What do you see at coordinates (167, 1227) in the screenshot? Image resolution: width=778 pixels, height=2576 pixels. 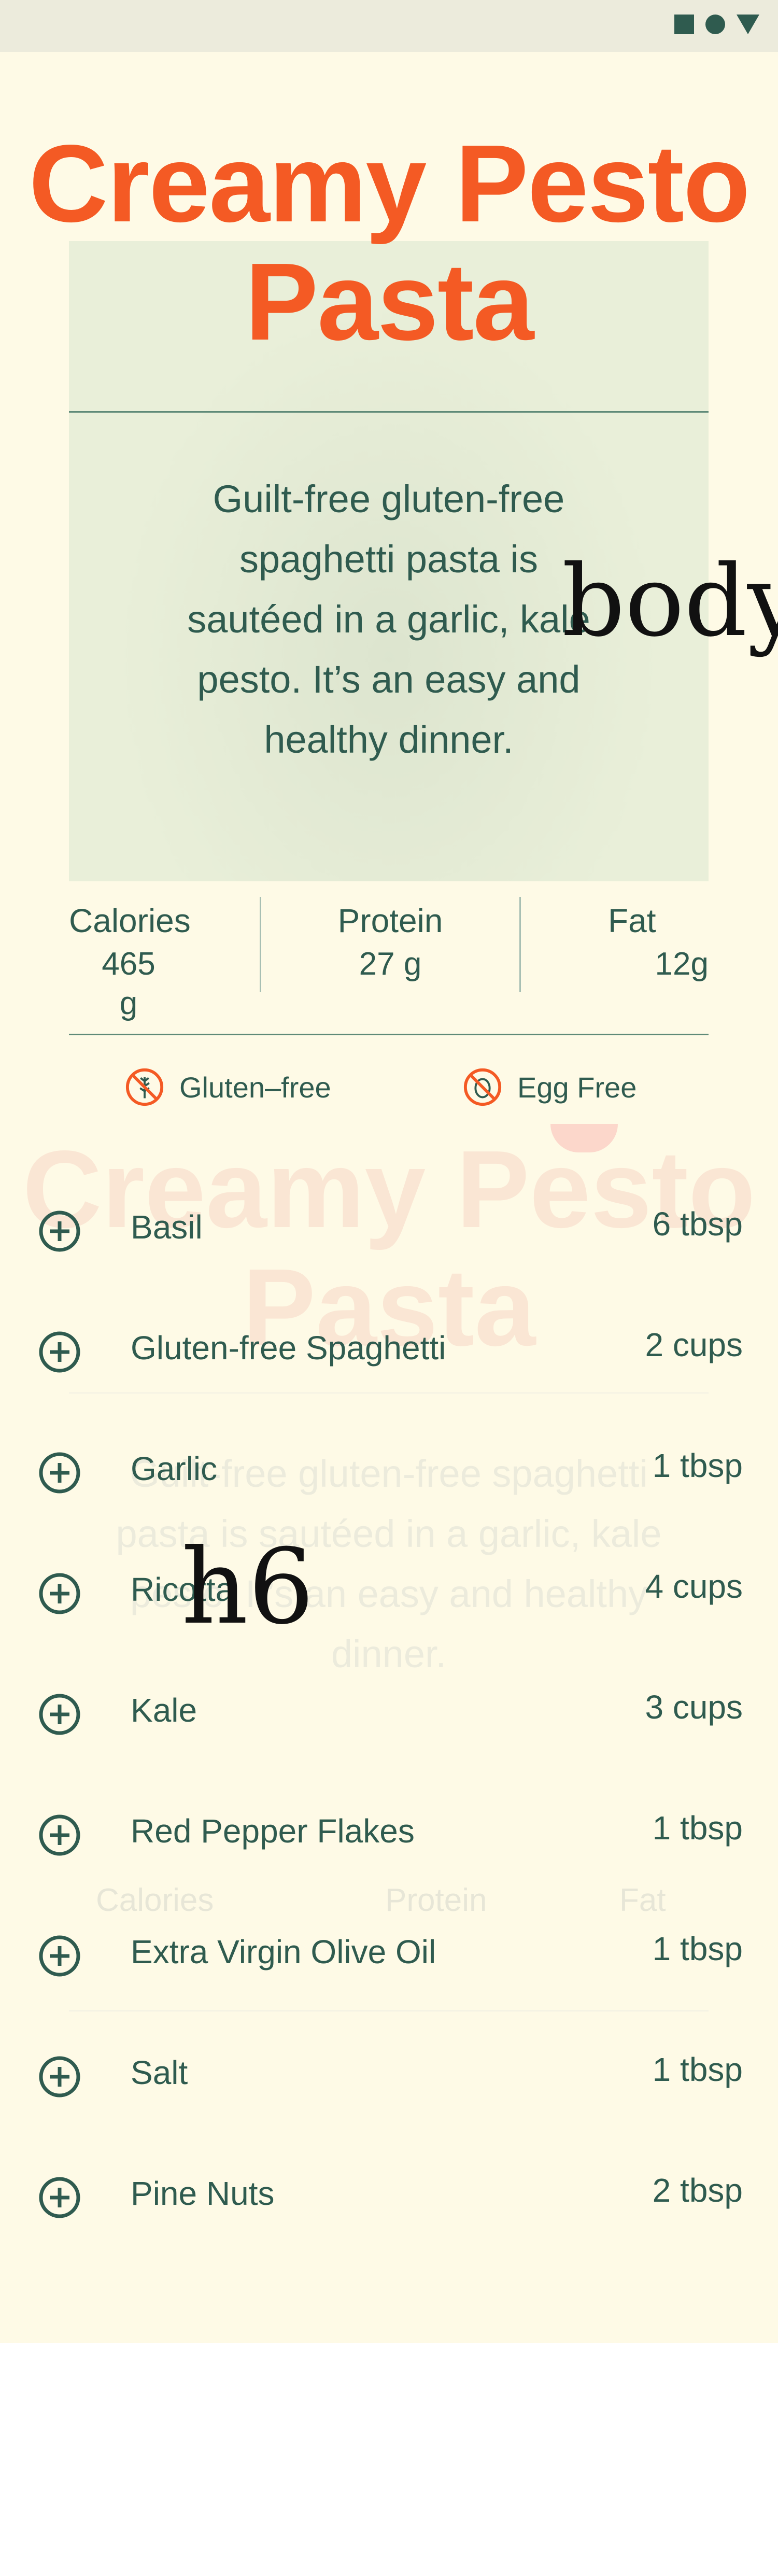 I see `ingredient-name: Basil` at bounding box center [167, 1227].